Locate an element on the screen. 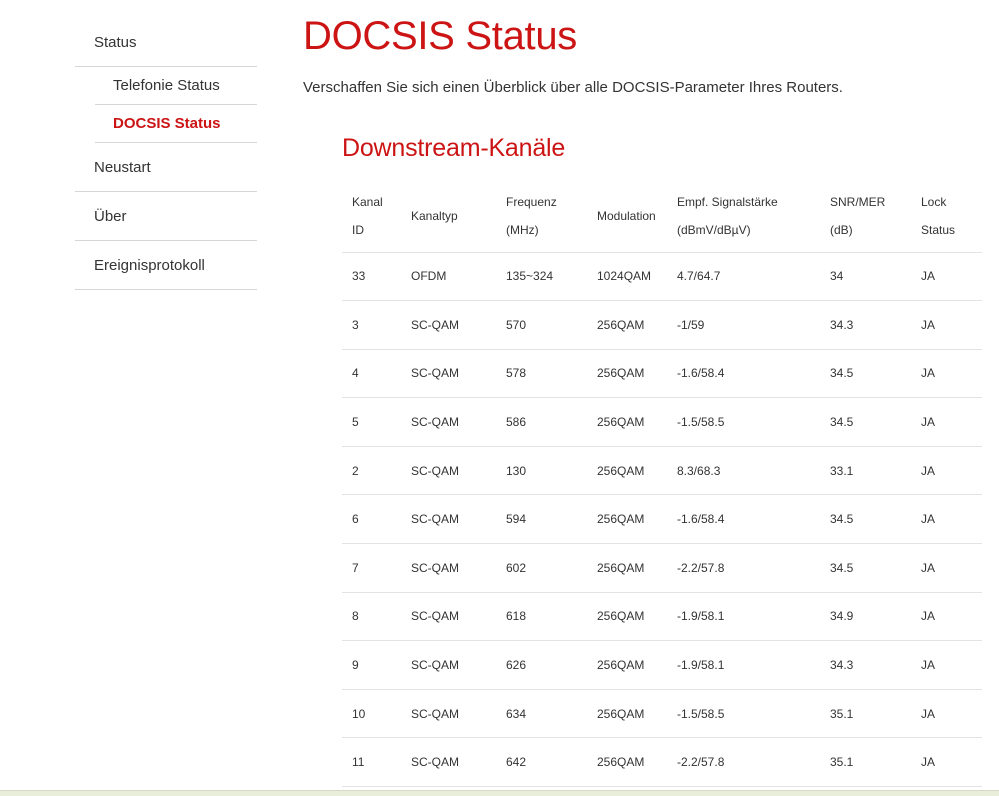 This screenshot has height=796, width=999. cell-kanal-id: 6 is located at coordinates (371, 519).